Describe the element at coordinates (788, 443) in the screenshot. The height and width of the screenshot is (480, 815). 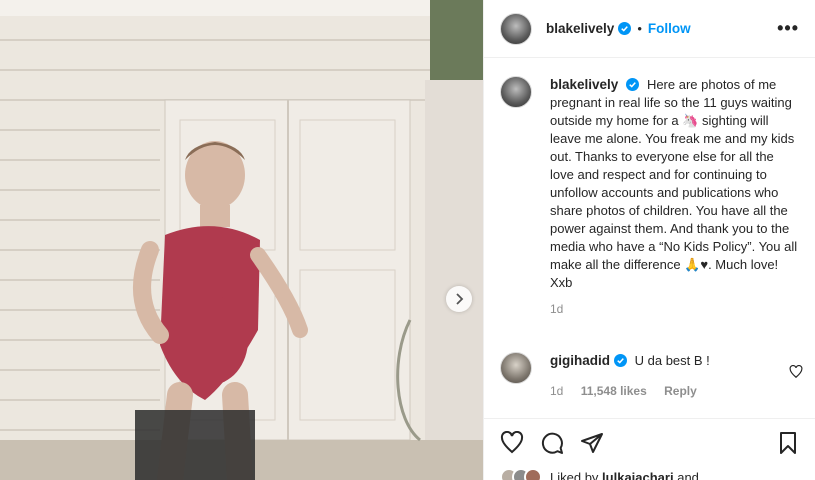
I see `bookmark-icon` at that location.